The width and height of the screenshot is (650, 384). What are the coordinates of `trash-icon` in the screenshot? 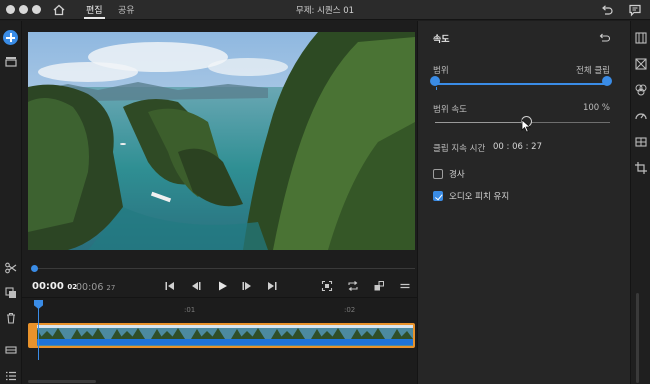 It's located at (11, 318).